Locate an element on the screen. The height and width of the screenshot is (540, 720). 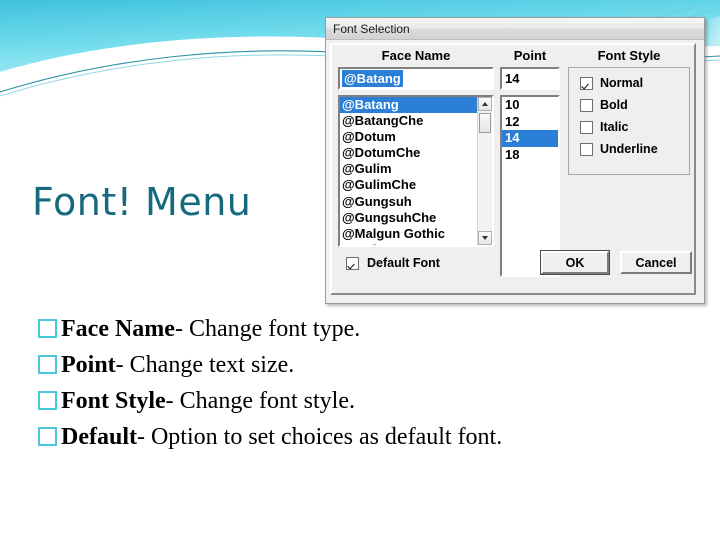
face-name-scrollbar is located at coordinates (484, 171).